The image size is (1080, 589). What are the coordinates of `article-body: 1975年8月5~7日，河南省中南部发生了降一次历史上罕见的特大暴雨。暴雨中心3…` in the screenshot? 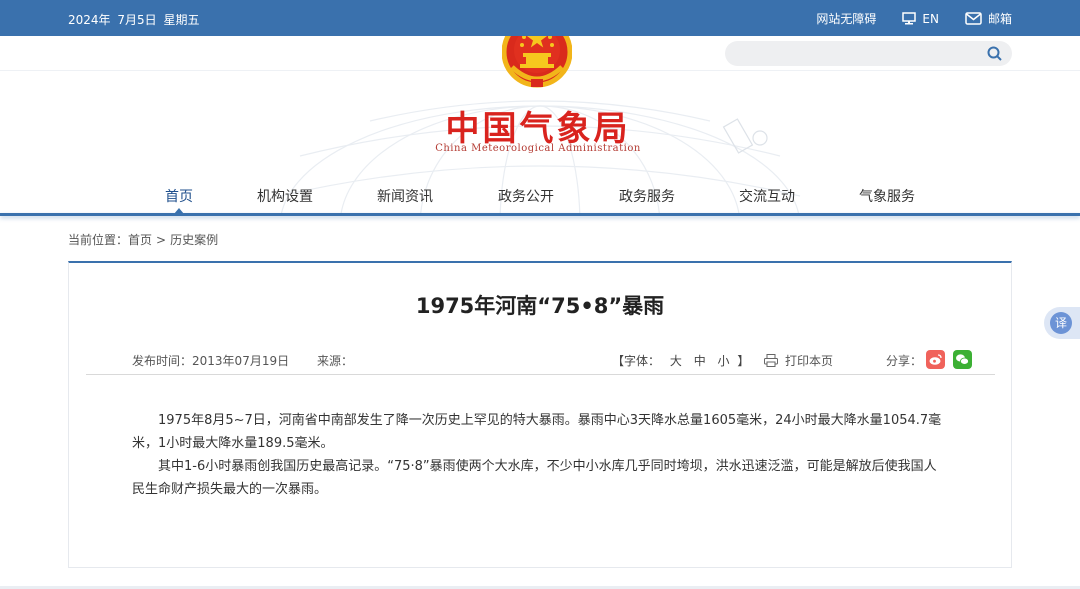 It's located at (540, 455).